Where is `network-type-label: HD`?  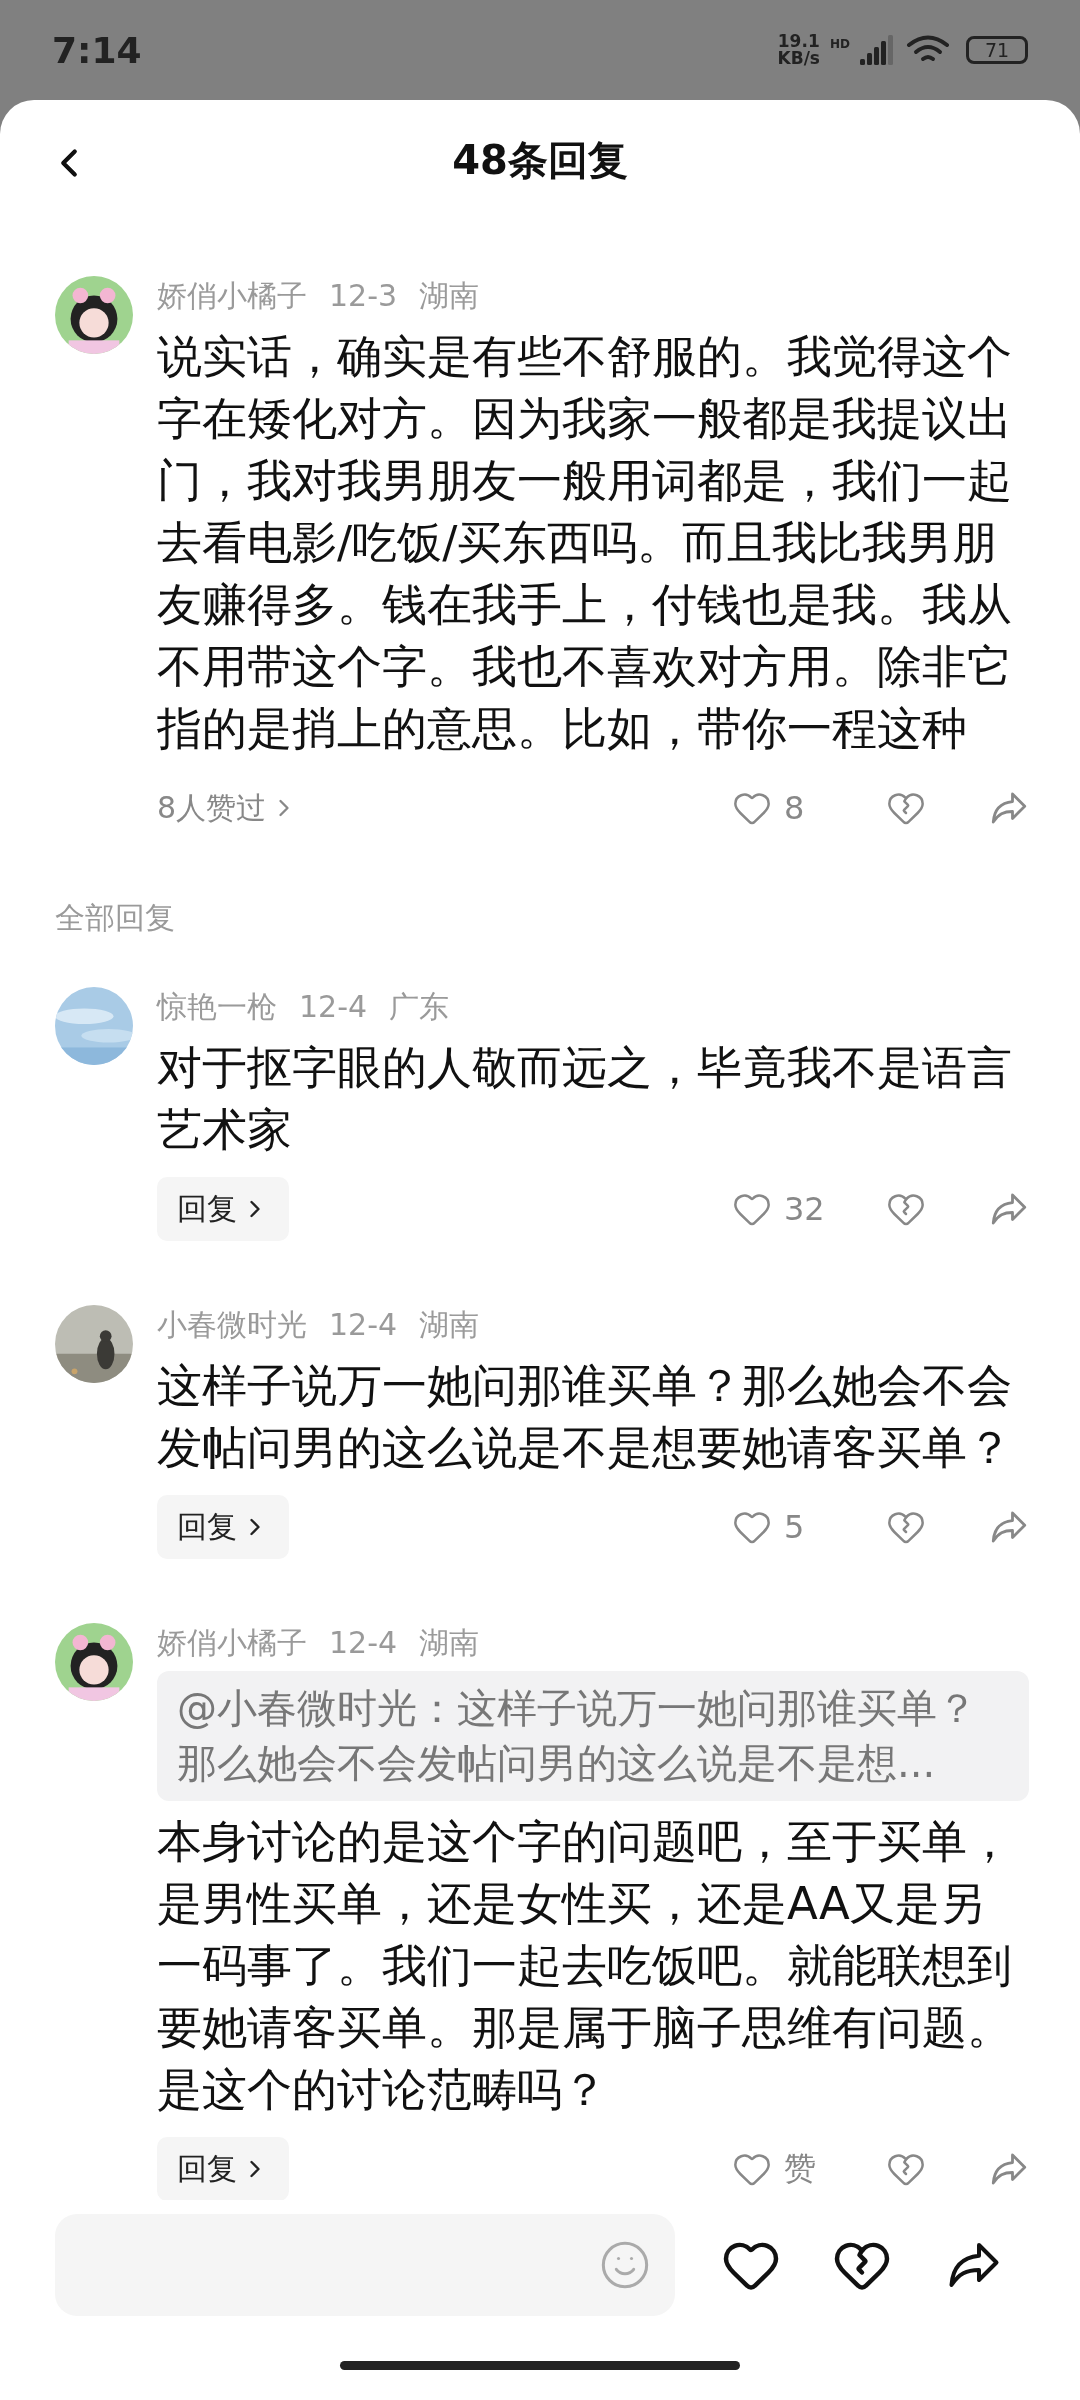
network-type-label: HD is located at coordinates (840, 44).